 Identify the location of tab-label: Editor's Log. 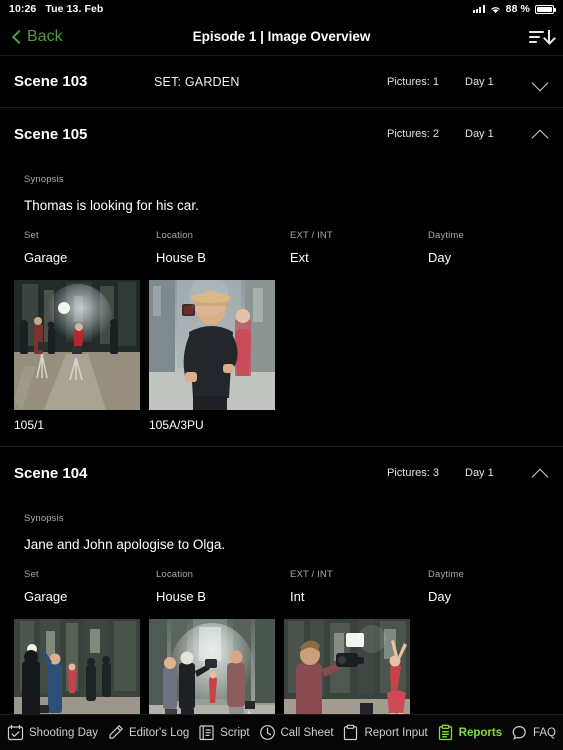
(159, 732).